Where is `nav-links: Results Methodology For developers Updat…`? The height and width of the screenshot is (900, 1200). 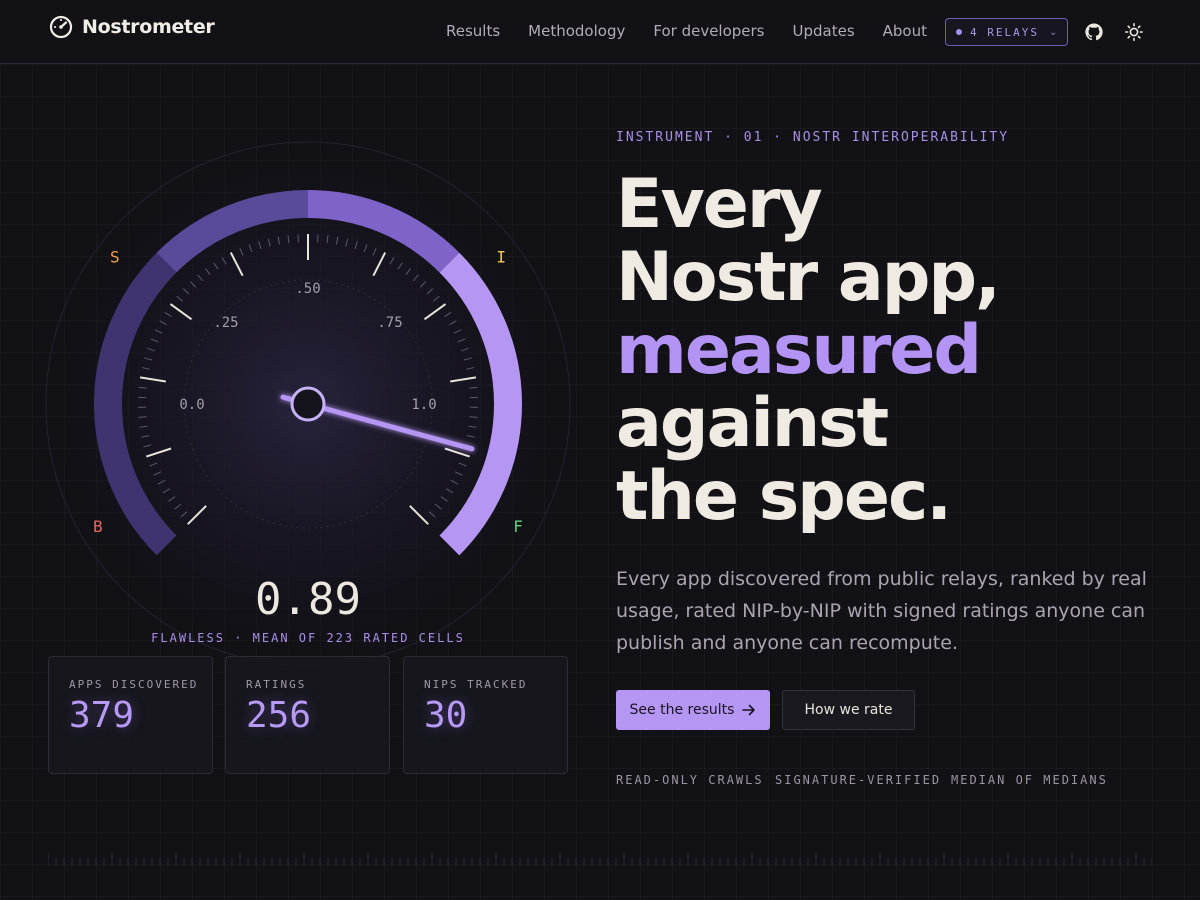
nav-links: Results Methodology For developers Updat… is located at coordinates (700, 31).